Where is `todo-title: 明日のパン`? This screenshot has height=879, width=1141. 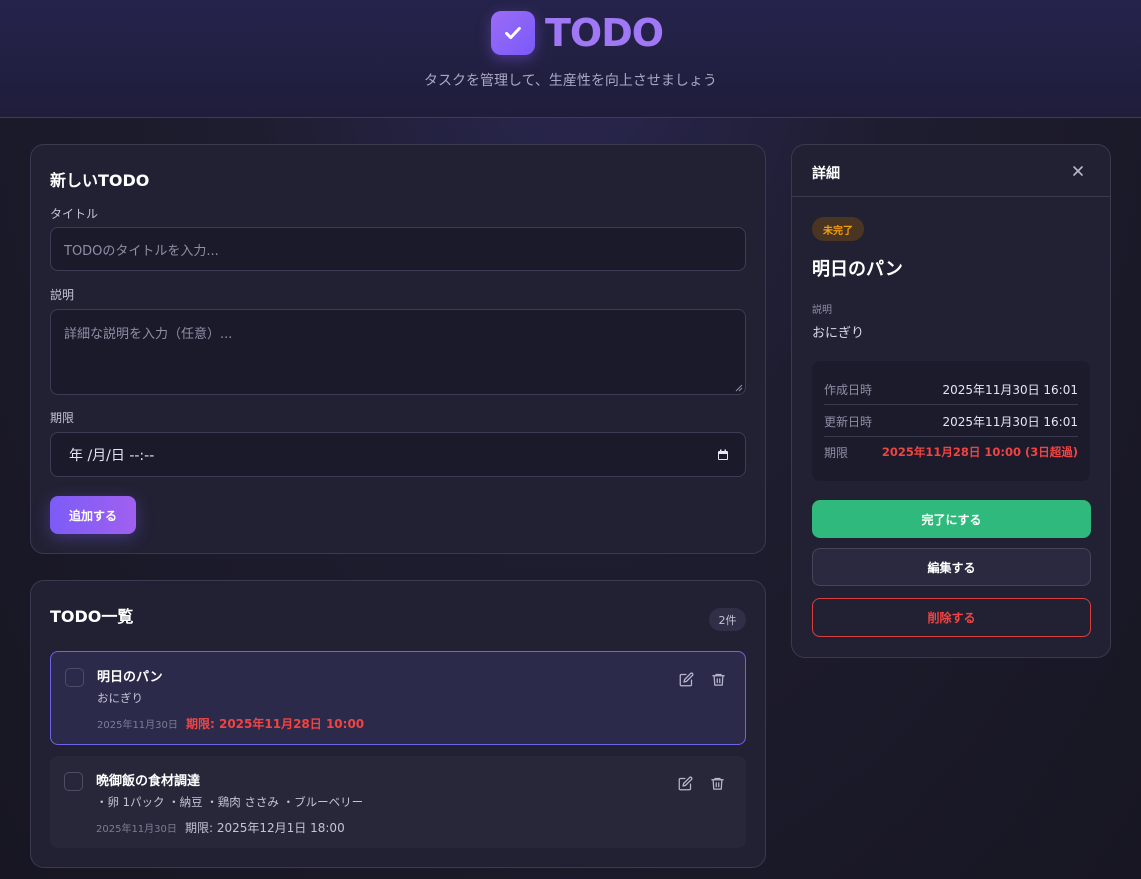 todo-title: 明日のパン is located at coordinates (130, 677).